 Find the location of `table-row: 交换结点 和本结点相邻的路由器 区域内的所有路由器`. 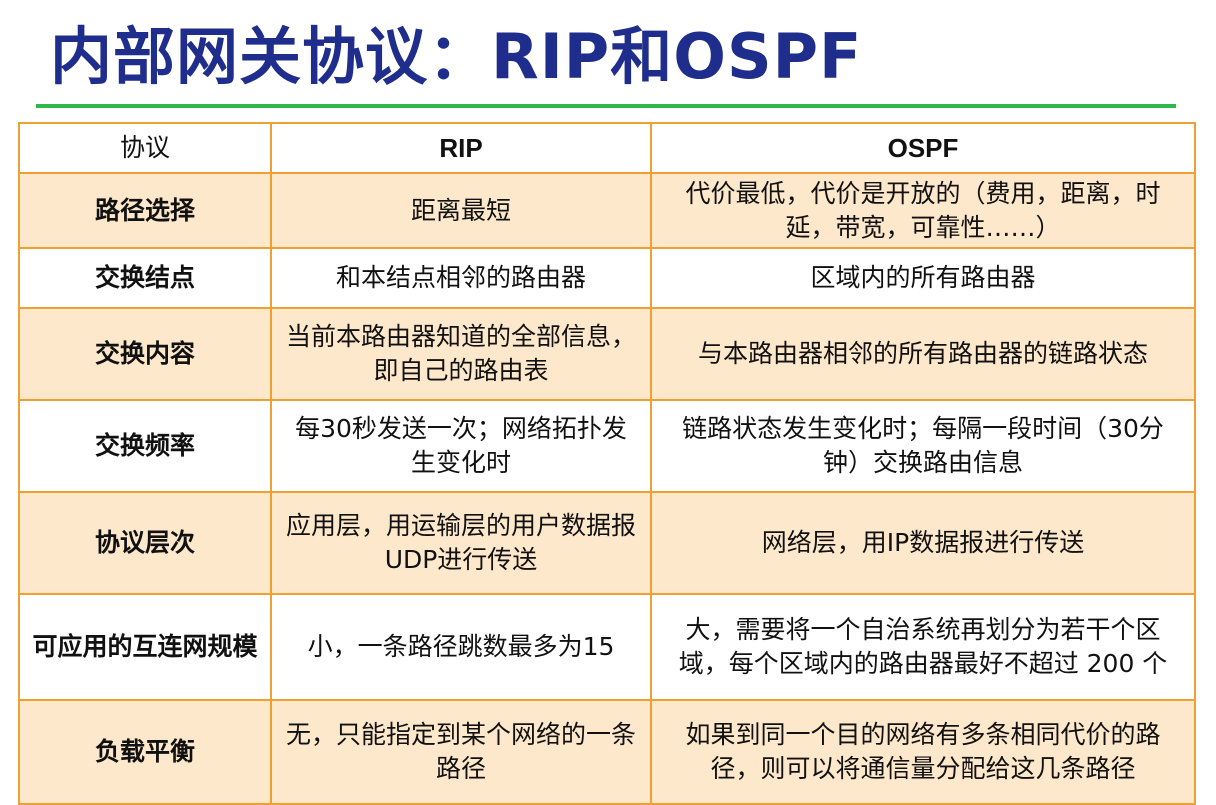

table-row: 交换结点 和本结点相邻的路由器 区域内的所有路由器 is located at coordinates (607, 278).